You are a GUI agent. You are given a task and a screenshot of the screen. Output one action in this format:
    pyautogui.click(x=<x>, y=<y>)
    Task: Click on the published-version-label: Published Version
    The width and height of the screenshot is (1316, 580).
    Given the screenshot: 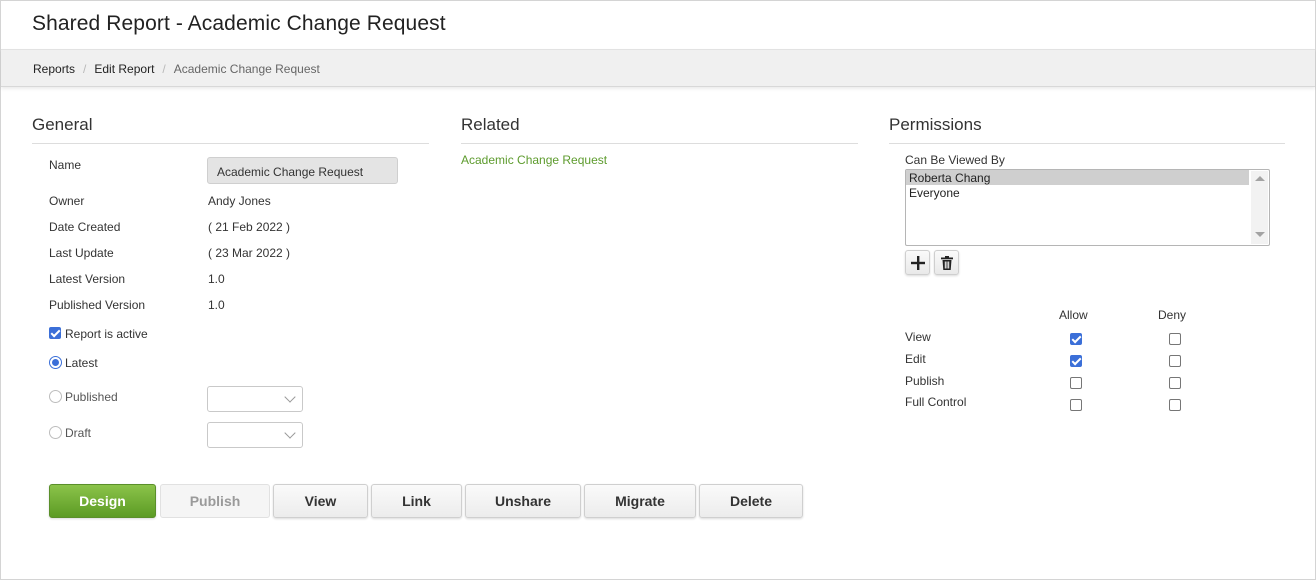 What is the action you would take?
    pyautogui.click(x=97, y=305)
    